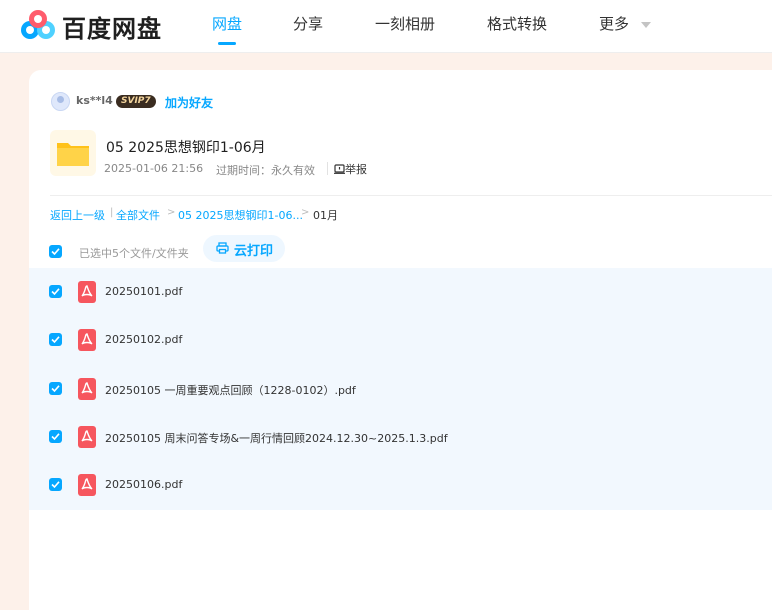  Describe the element at coordinates (646, 25) in the screenshot. I see `chevron-down-icon` at that location.